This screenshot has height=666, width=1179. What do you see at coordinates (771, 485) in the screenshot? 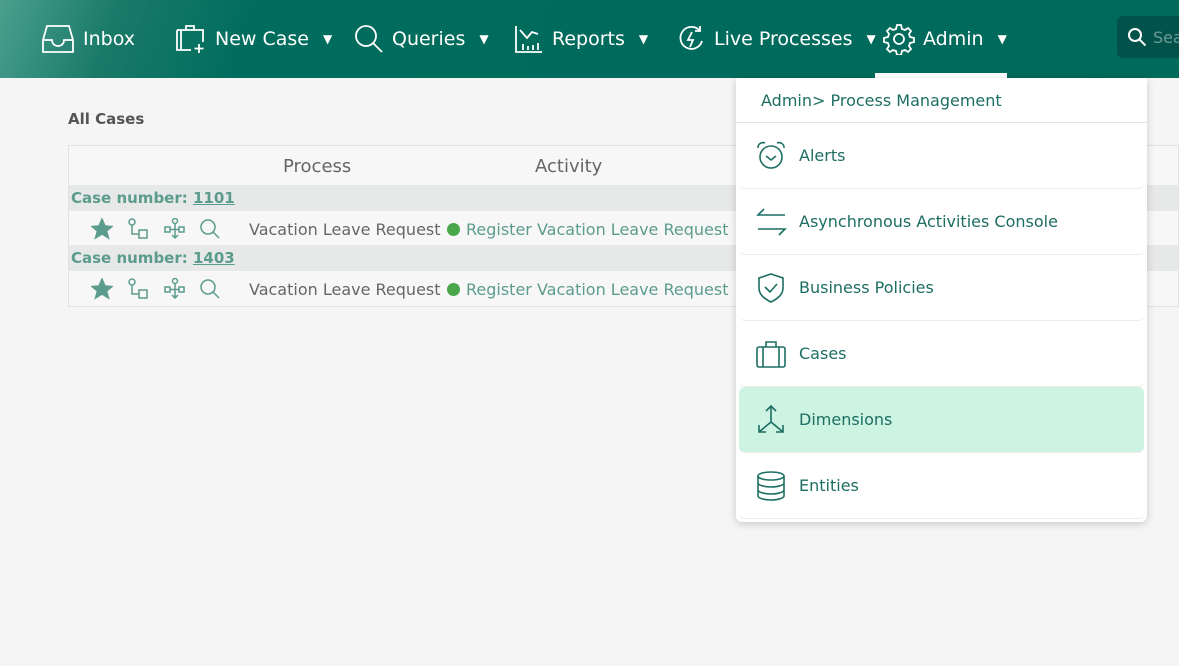
I see `database-icon` at bounding box center [771, 485].